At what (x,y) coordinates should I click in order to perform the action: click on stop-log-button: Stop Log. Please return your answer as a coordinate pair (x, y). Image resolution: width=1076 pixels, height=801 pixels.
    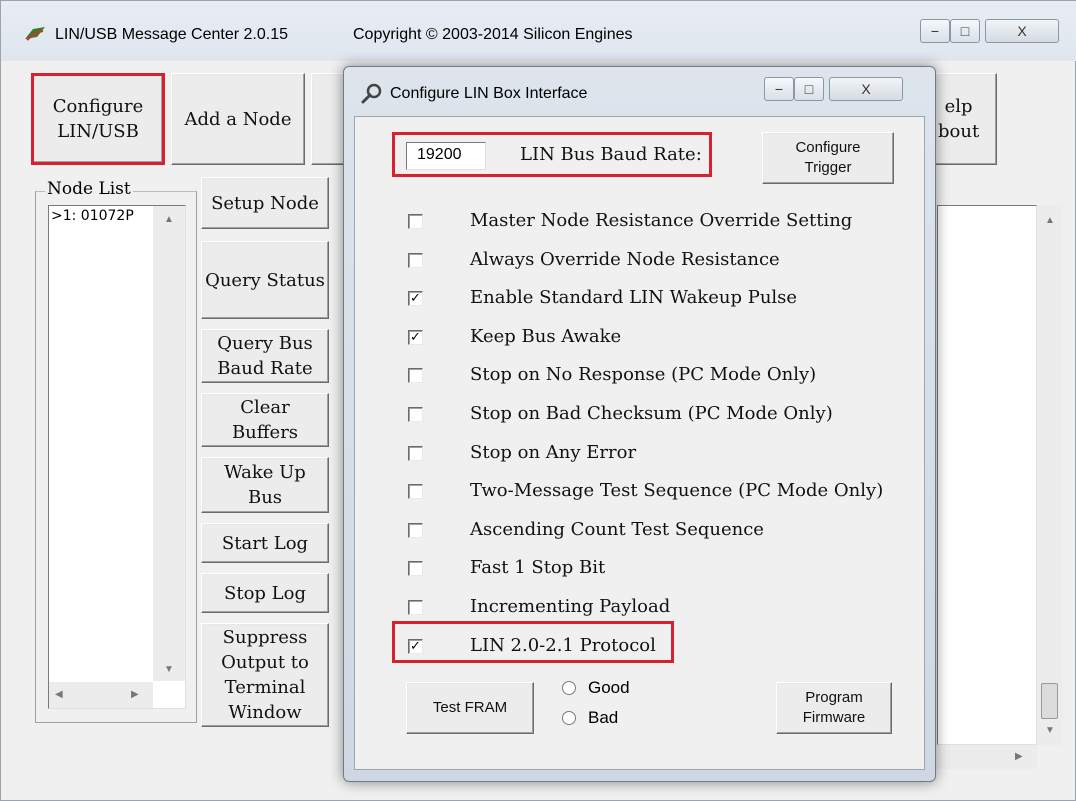
    Looking at the image, I should click on (265, 593).